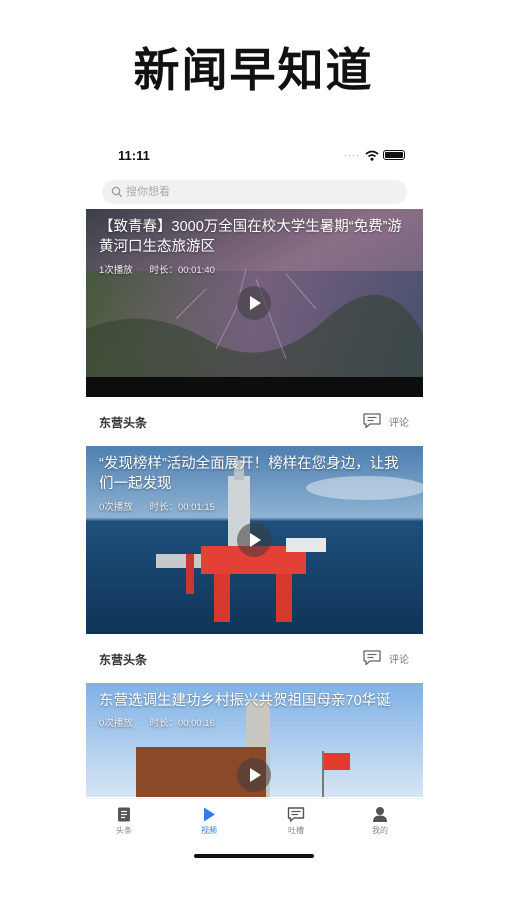 Image resolution: width=507 pixels, height=900 pixels. Describe the element at coordinates (124, 823) in the screenshot. I see `tab-headlines: 头条` at that location.